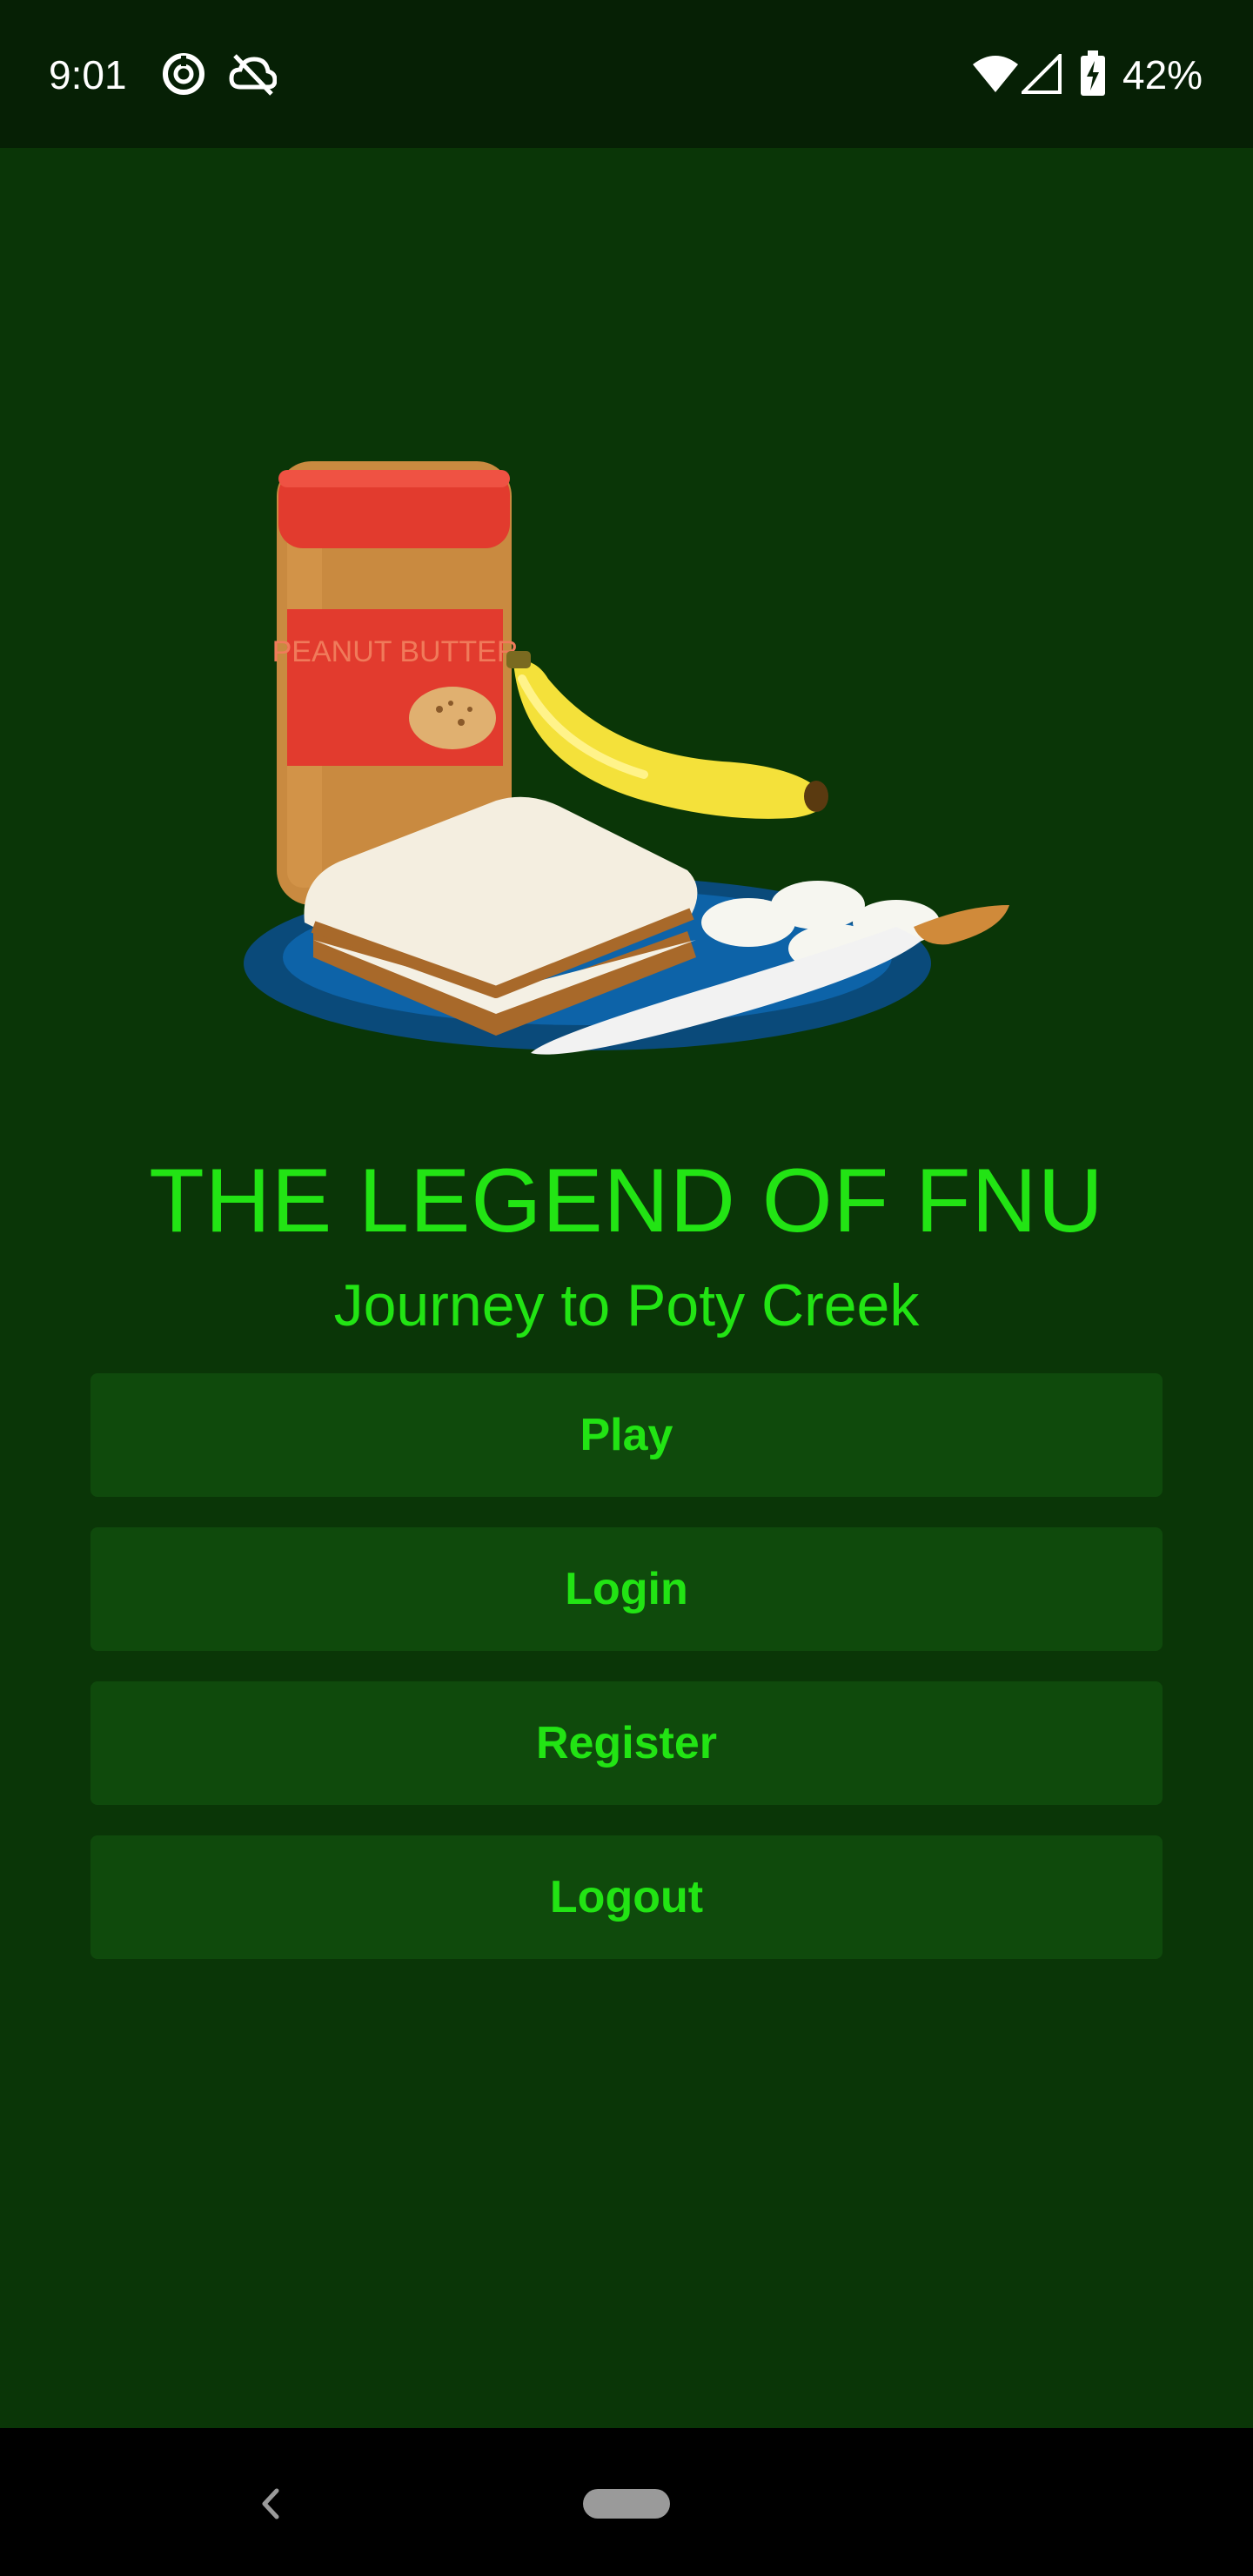 The width and height of the screenshot is (1253, 2576). What do you see at coordinates (626, 1435) in the screenshot?
I see `play-button: Play` at bounding box center [626, 1435].